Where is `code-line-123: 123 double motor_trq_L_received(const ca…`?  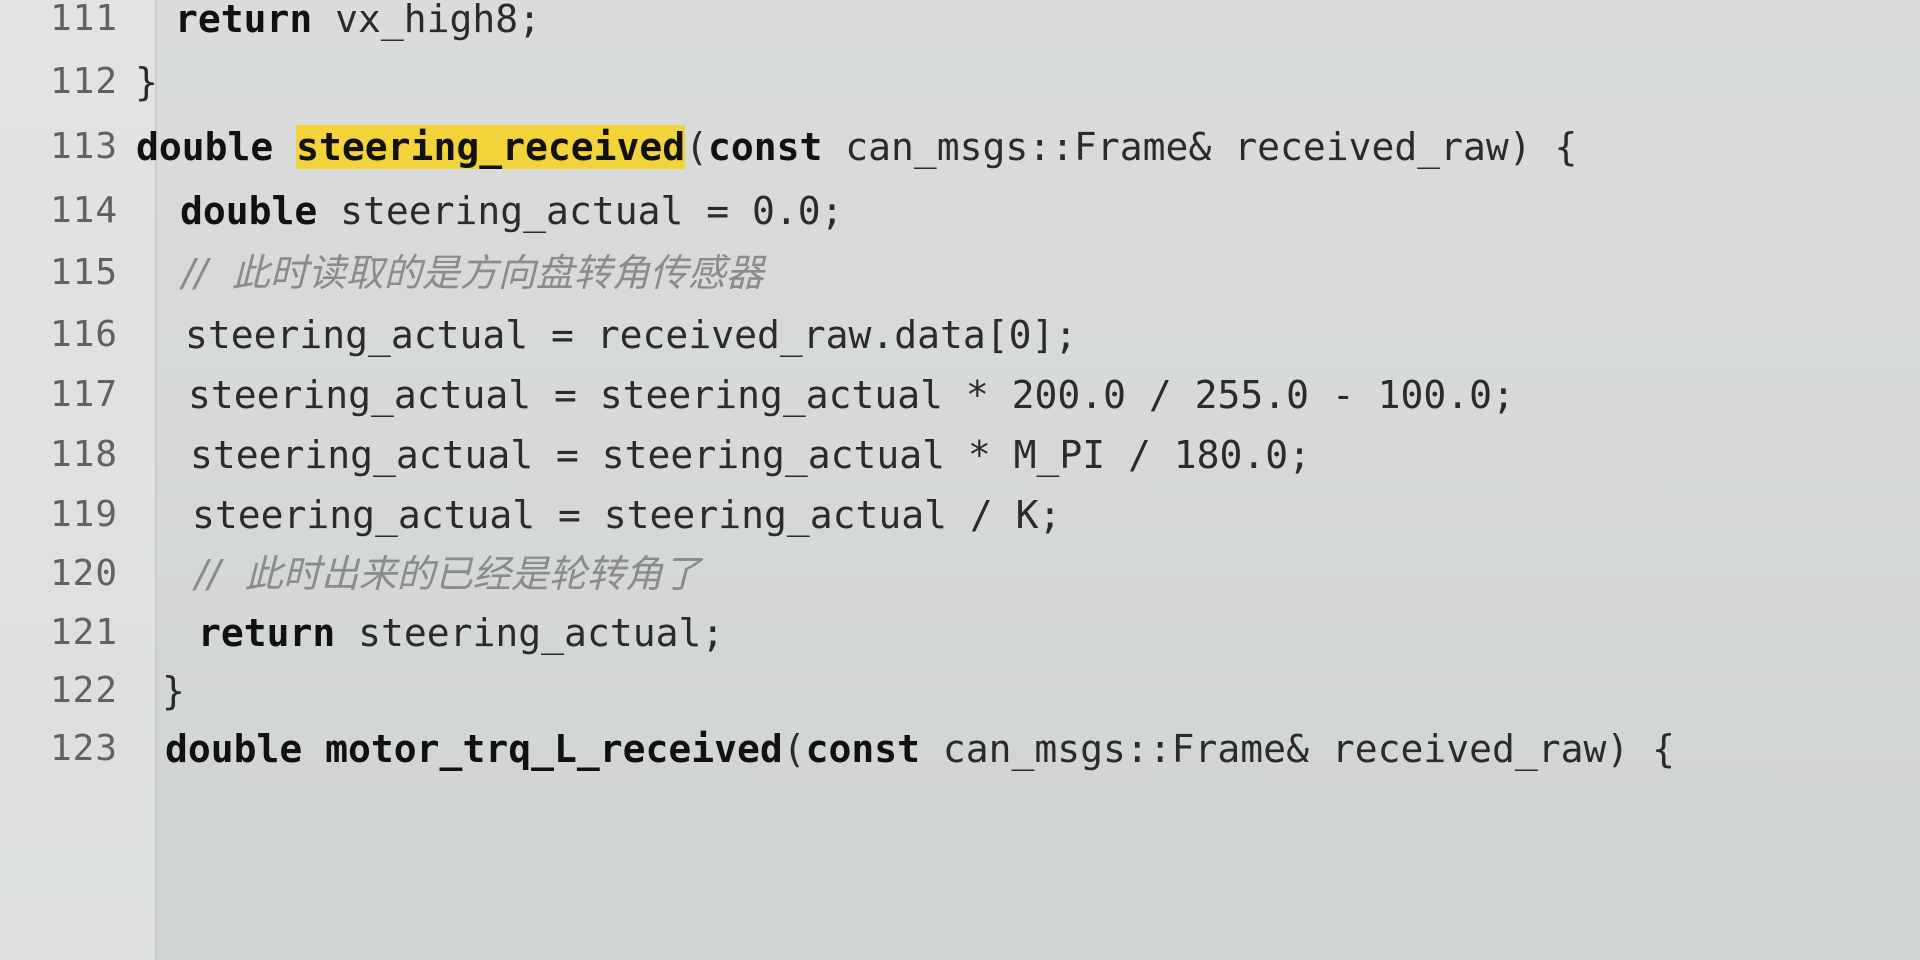 code-line-123: 123 double motor_trq_L_received(const ca… is located at coordinates (960, 749).